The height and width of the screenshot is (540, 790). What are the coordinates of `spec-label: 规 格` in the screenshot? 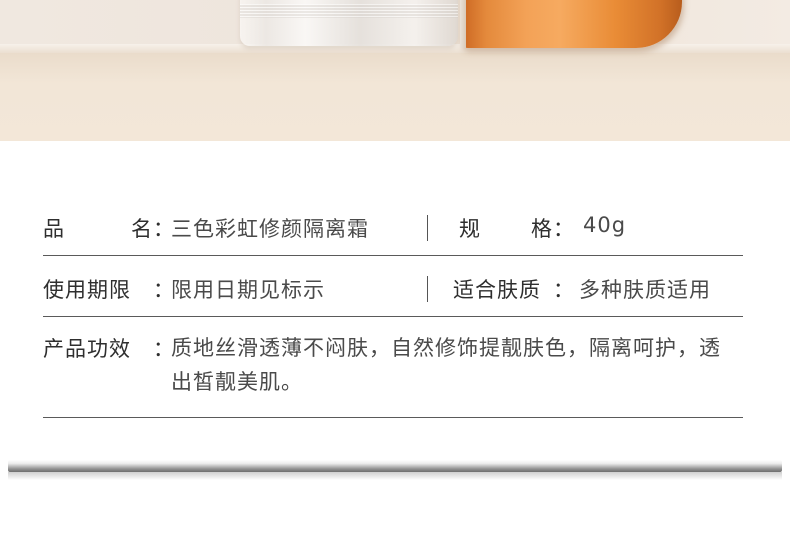 It's located at (506, 229).